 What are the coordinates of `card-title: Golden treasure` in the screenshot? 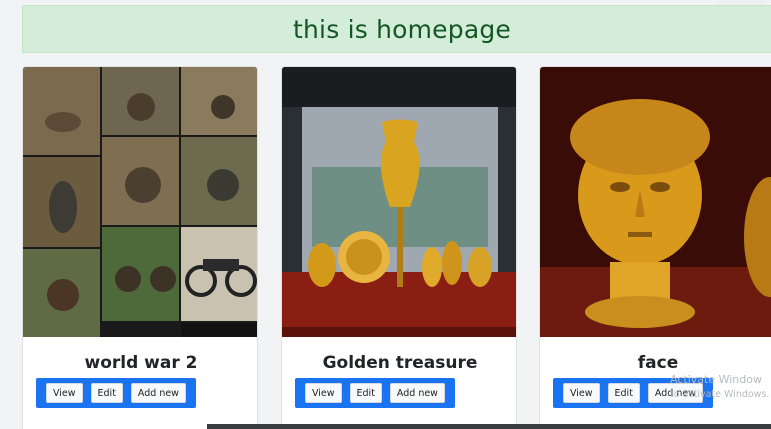 It's located at (400, 363).